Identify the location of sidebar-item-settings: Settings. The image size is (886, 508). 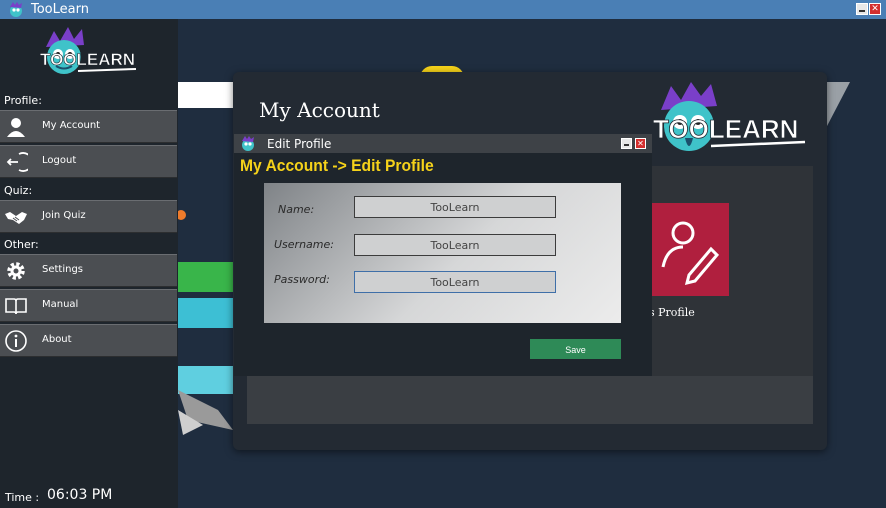
(88, 270).